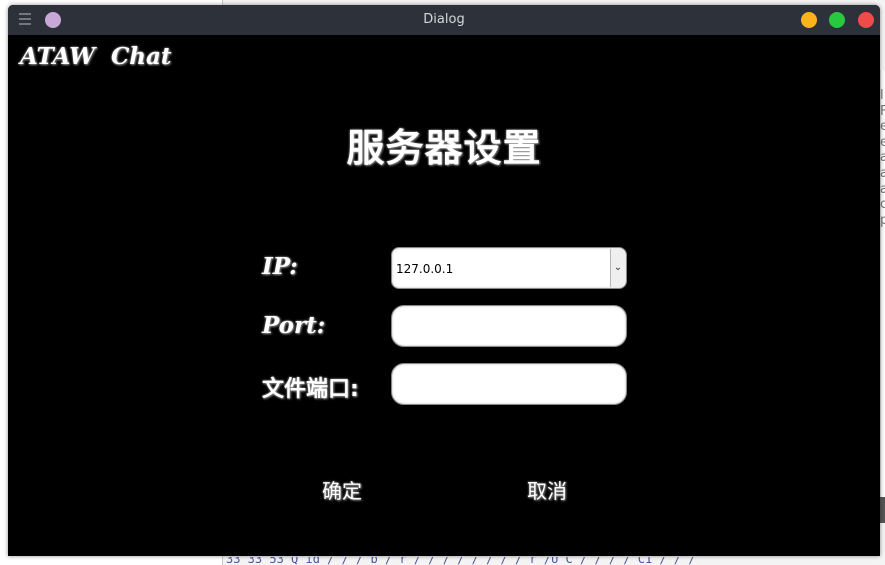  Describe the element at coordinates (809, 20) in the screenshot. I see `minimize-button` at that location.